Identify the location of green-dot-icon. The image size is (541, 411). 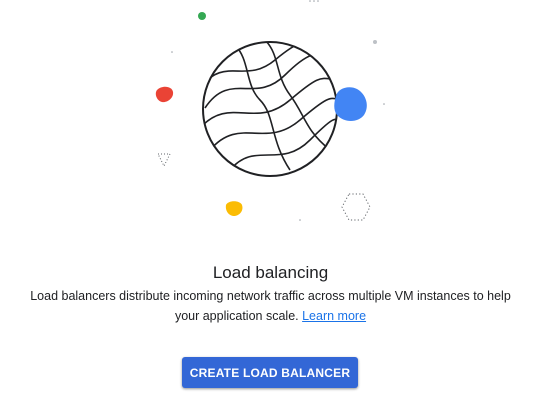
(202, 16).